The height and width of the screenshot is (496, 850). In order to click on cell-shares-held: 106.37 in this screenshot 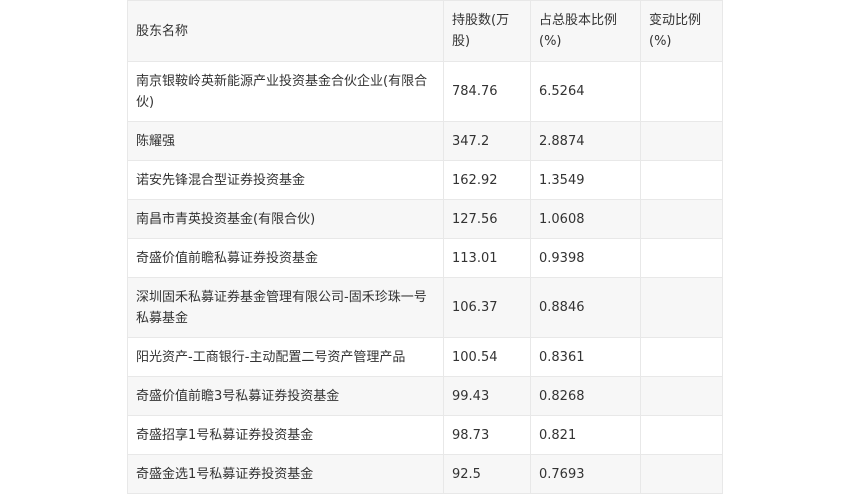, I will do `click(487, 307)`.